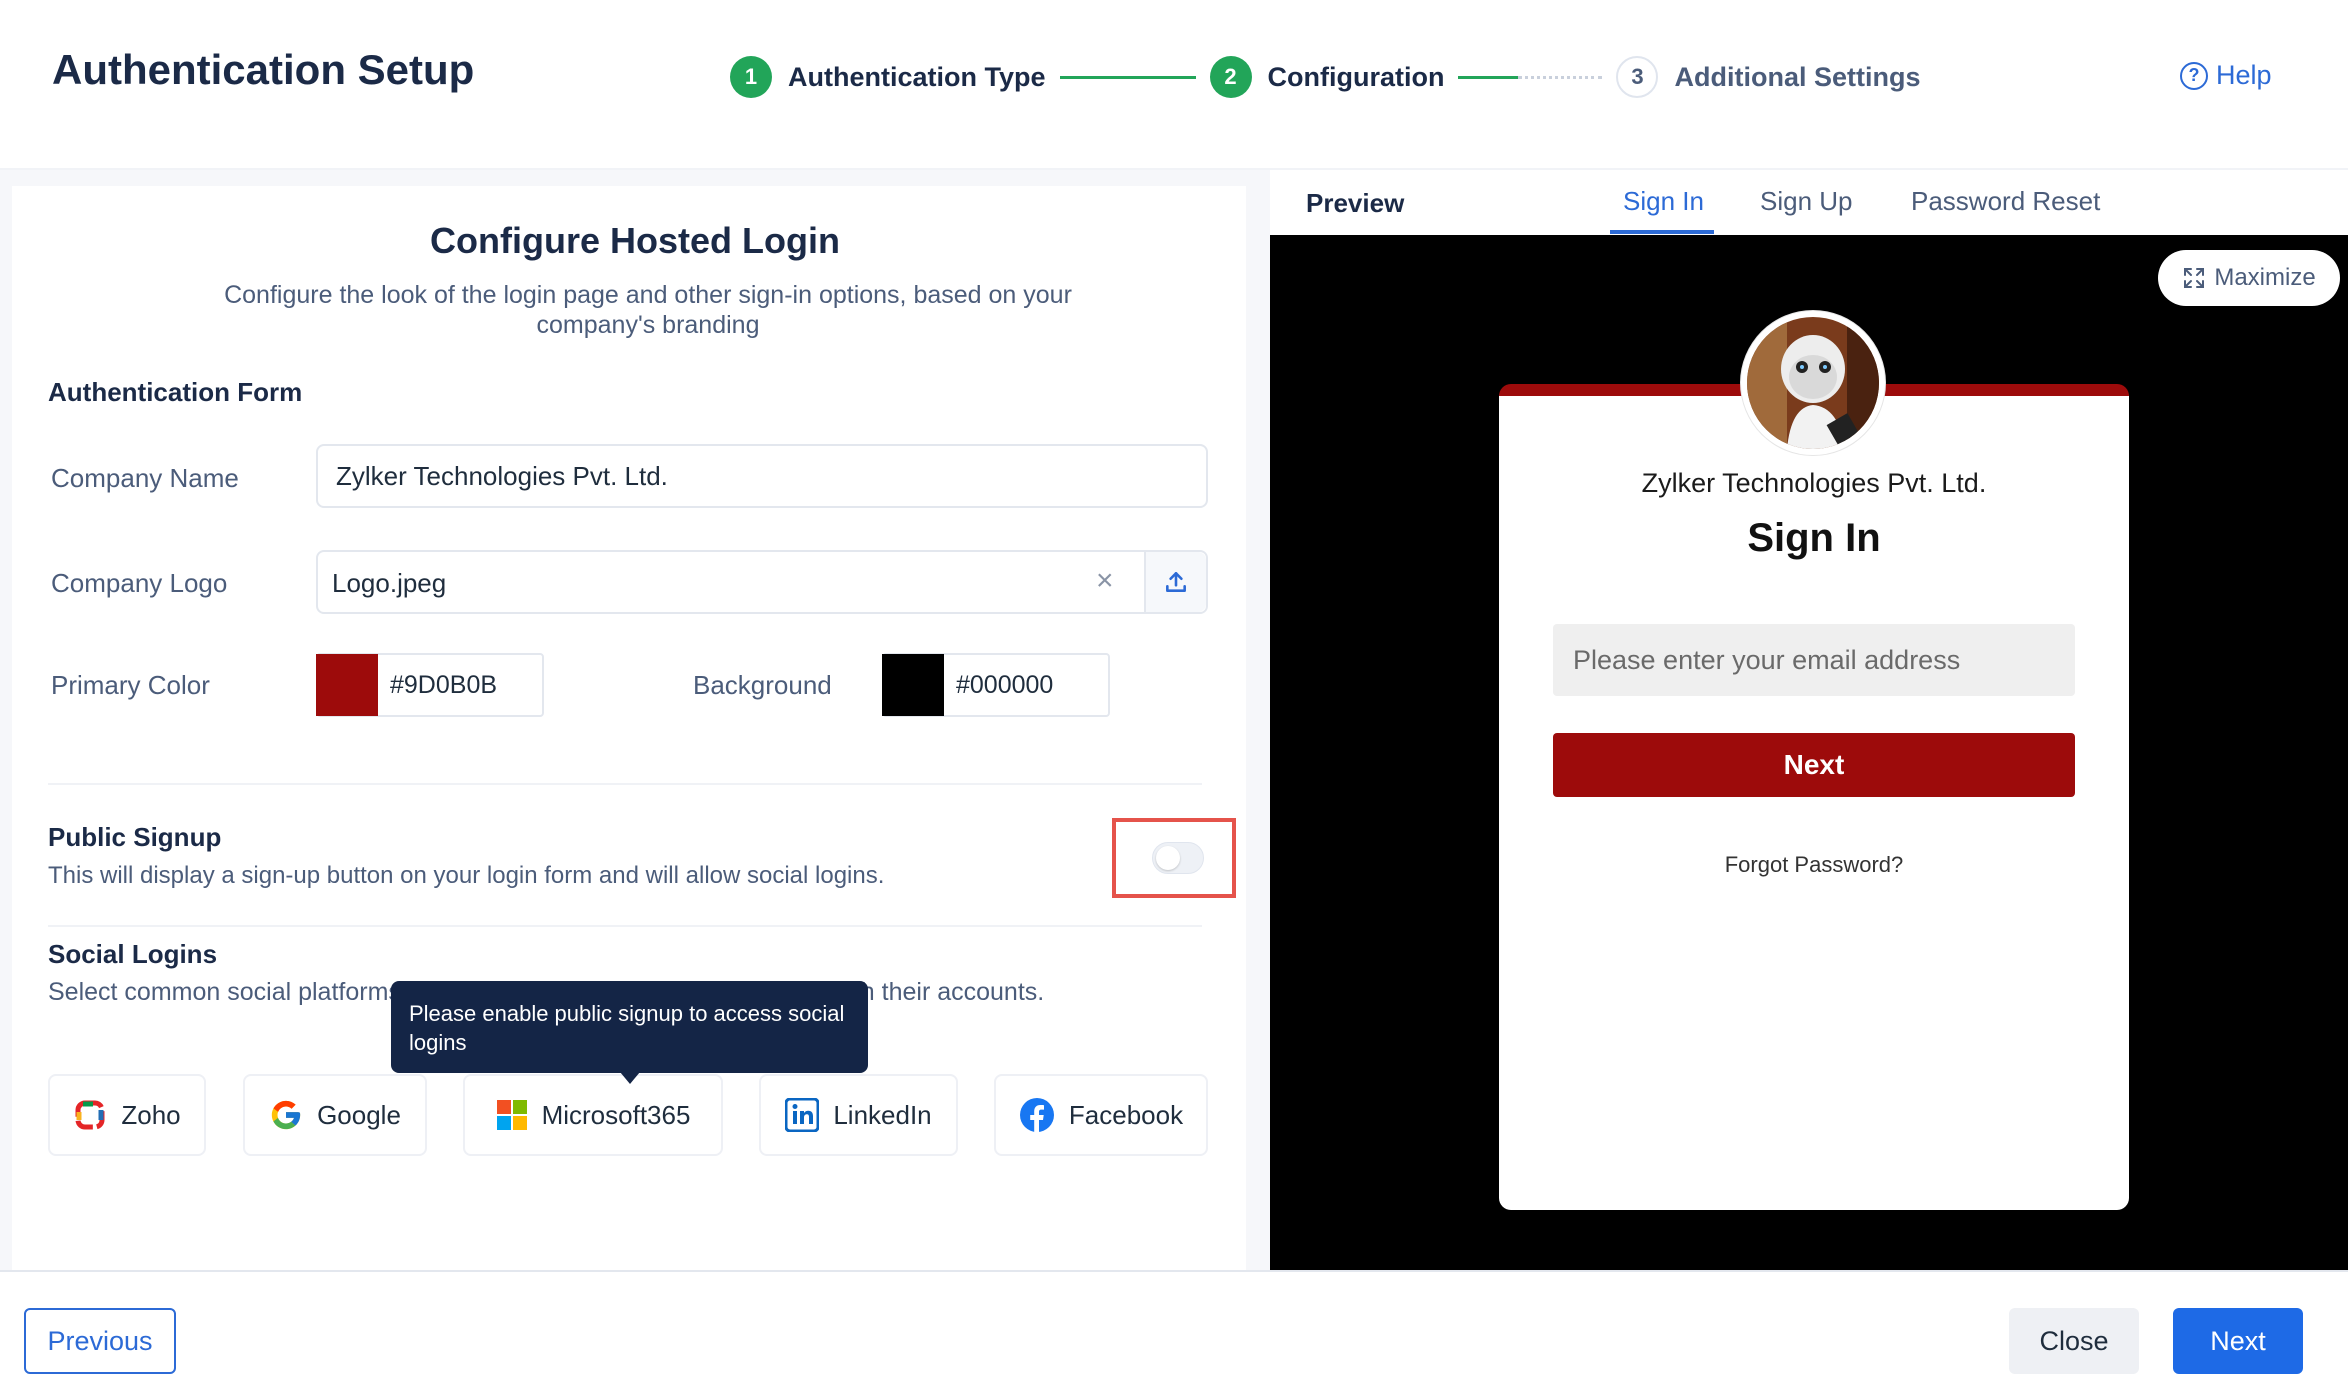 The height and width of the screenshot is (1380, 2348). Describe the element at coordinates (762, 685) in the screenshot. I see `background-label: Background` at that location.